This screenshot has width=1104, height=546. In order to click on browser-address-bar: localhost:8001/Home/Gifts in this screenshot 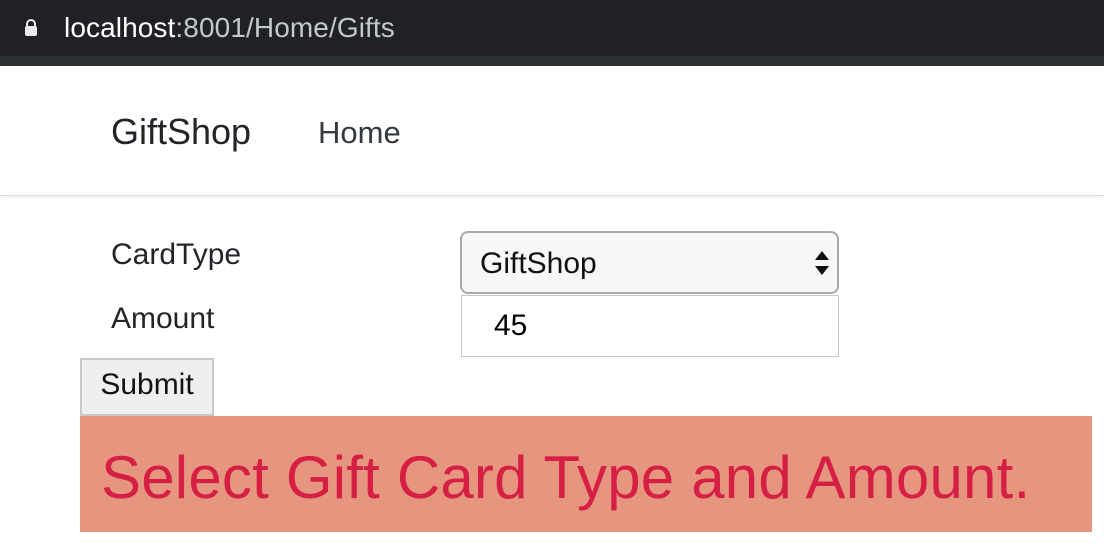, I will do `click(552, 33)`.